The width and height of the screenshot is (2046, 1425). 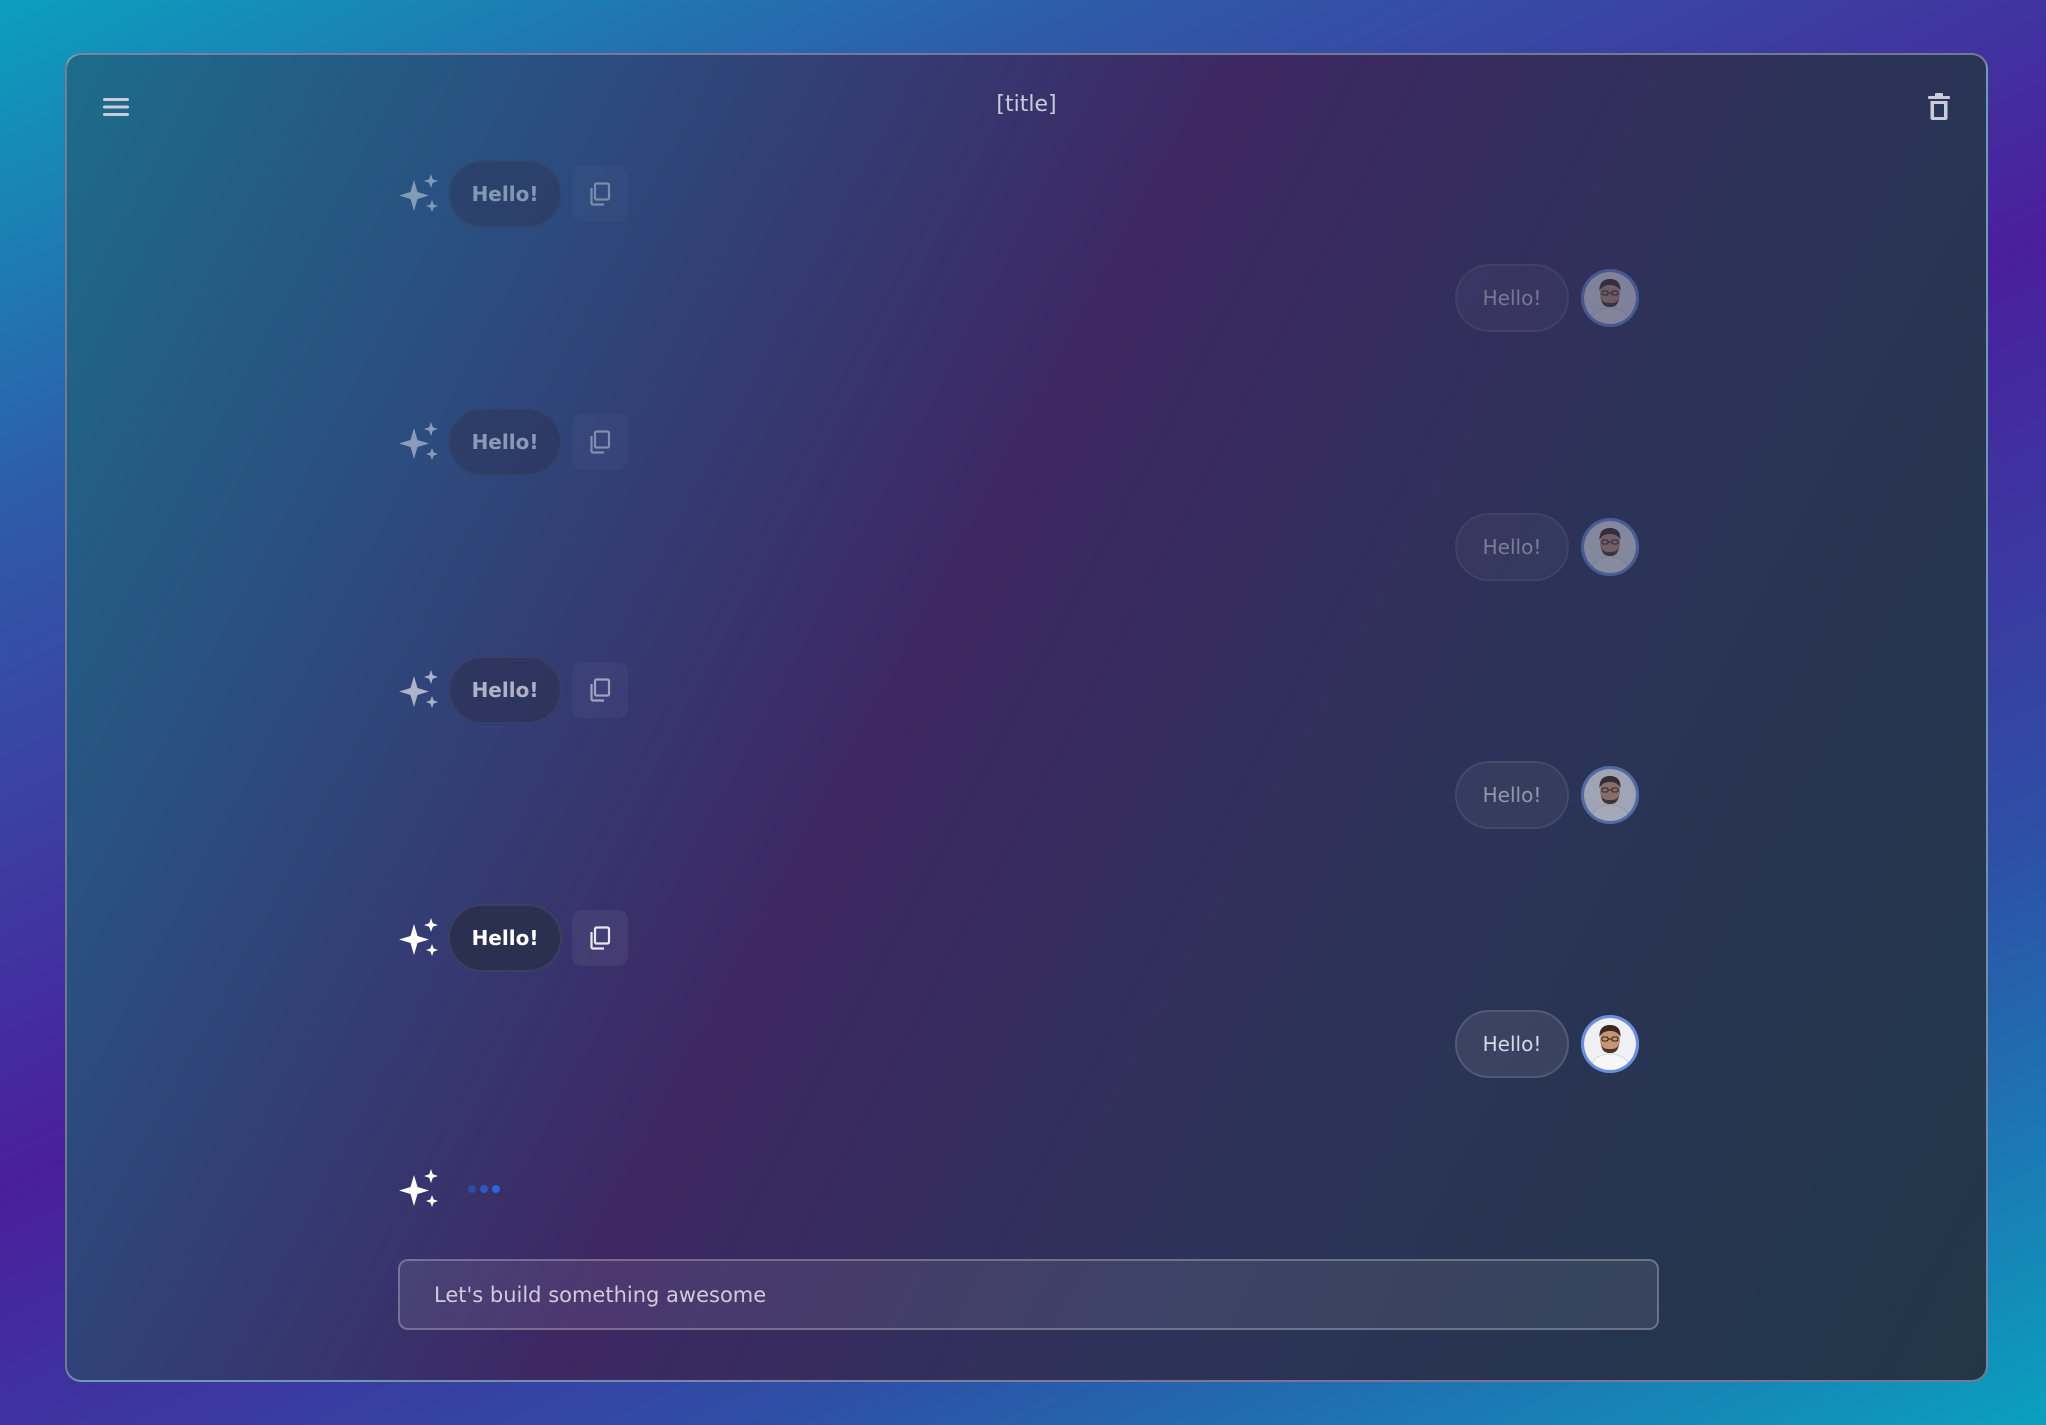 I want to click on typing-indicator, so click(x=449, y=1189).